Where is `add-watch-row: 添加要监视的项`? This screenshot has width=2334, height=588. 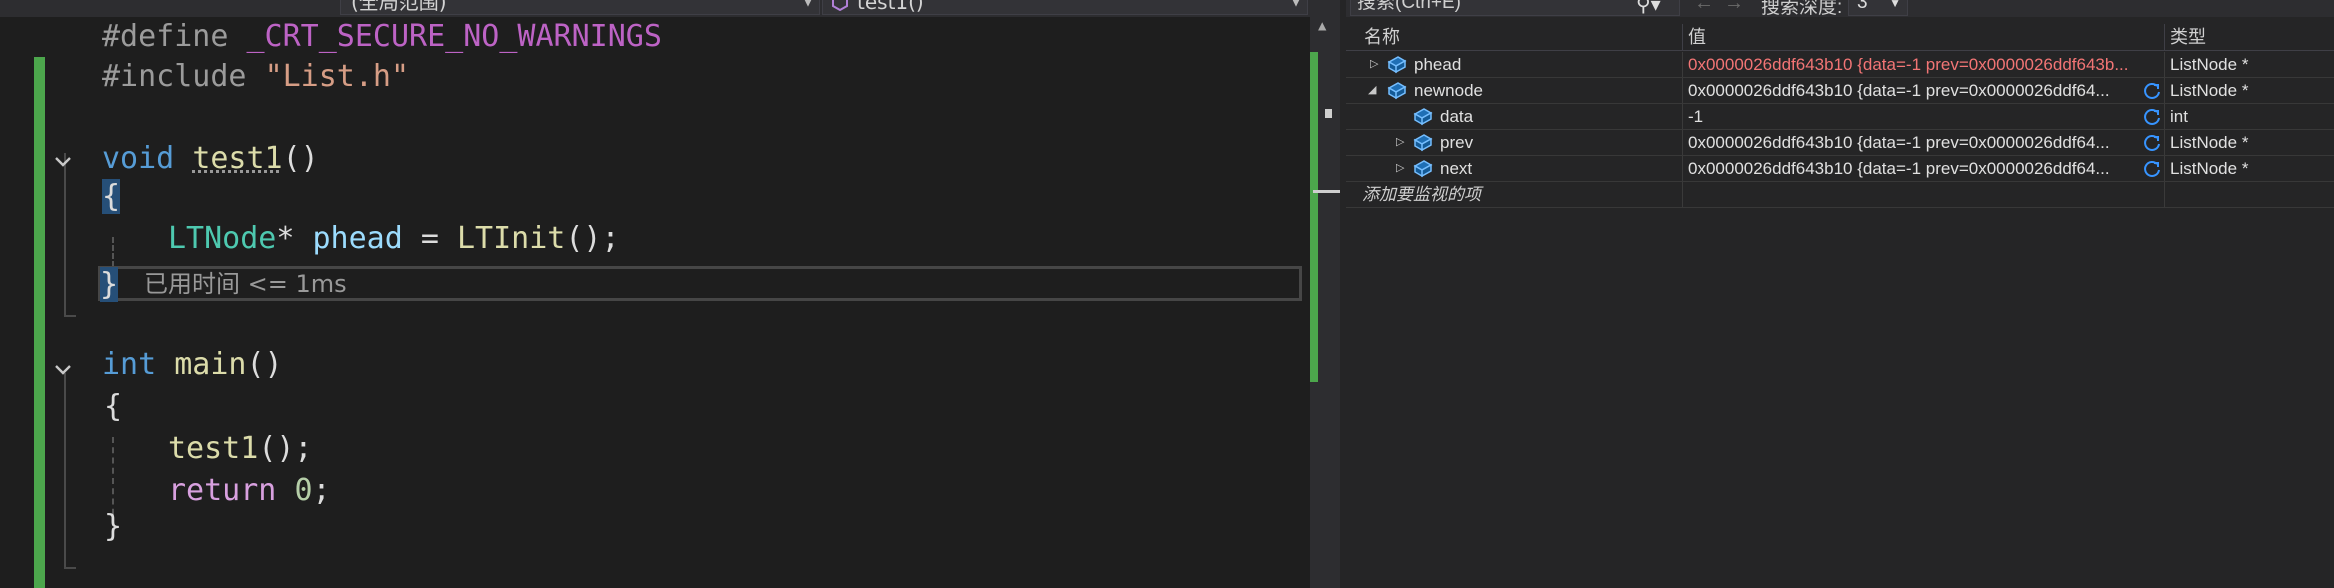
add-watch-row: 添加要监视的项 is located at coordinates (1840, 195).